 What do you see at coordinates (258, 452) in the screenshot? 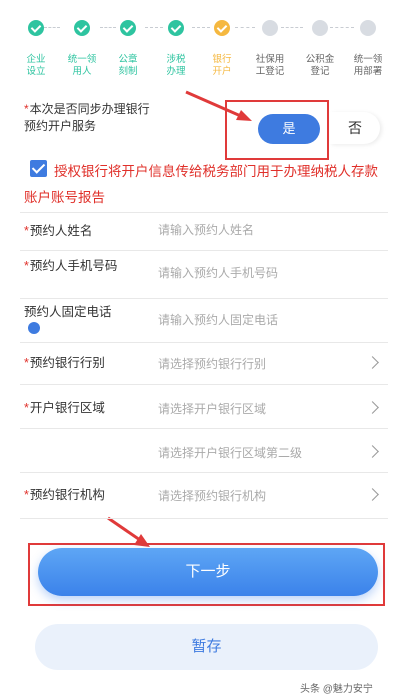
I see `region-level2-select: 请选择开户银行区域第二级` at bounding box center [258, 452].